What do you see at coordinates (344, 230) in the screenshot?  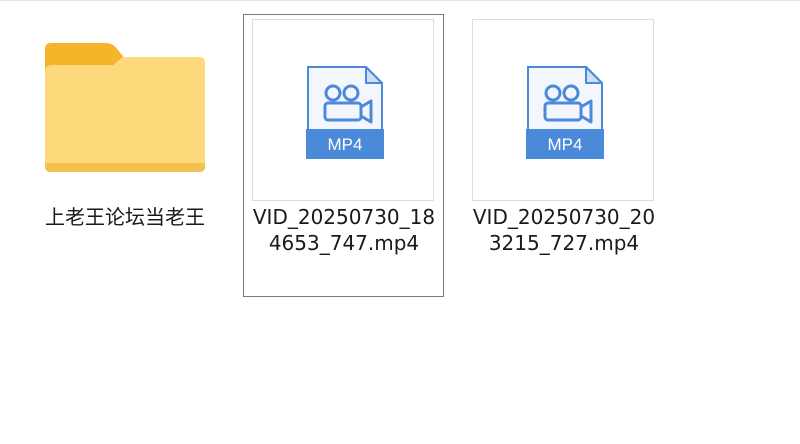 I see `file-name-label: VID_20250730_184653_747.mp4` at bounding box center [344, 230].